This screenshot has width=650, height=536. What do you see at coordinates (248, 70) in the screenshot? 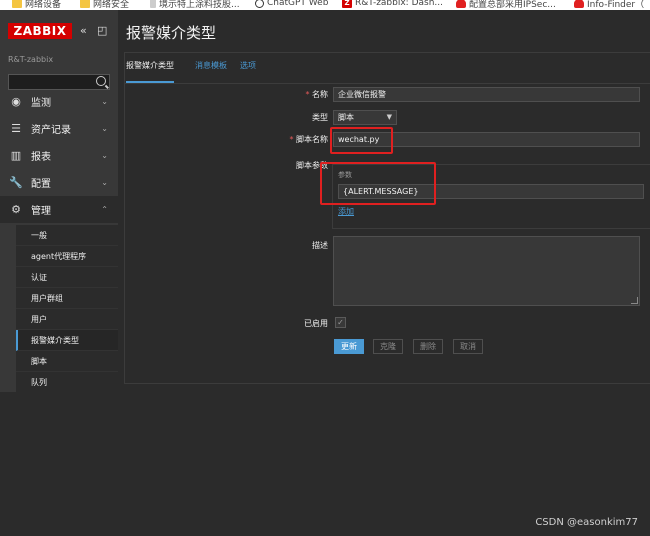
I see `tab-options: 选项` at bounding box center [248, 70].